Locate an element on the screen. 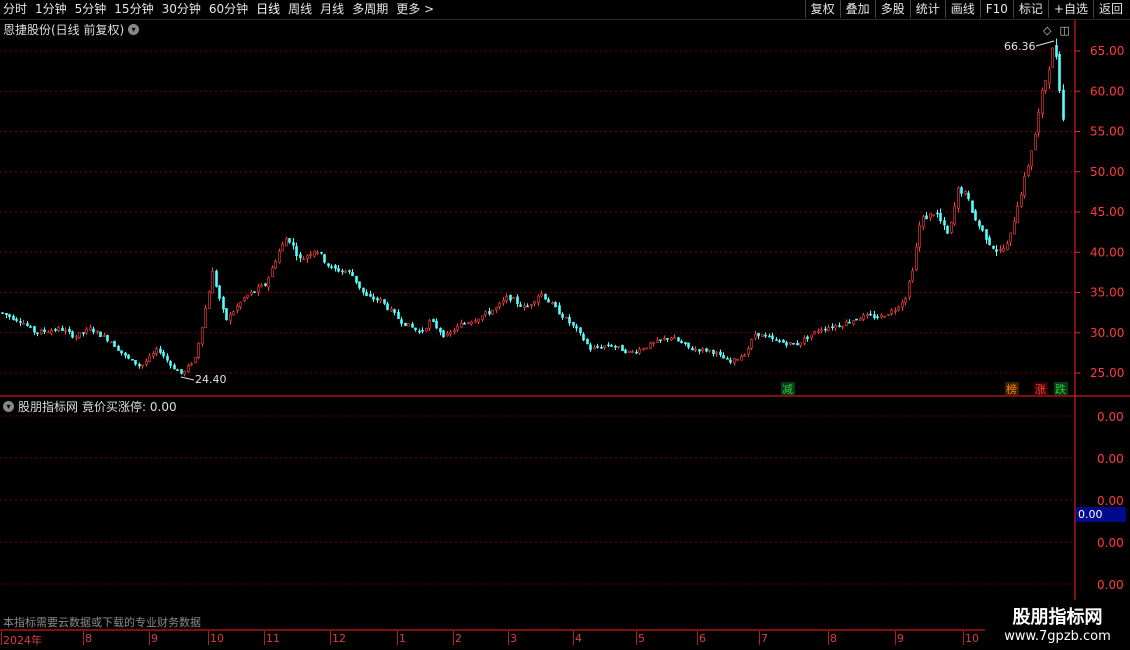  low-pointer is located at coordinates (187, 378).